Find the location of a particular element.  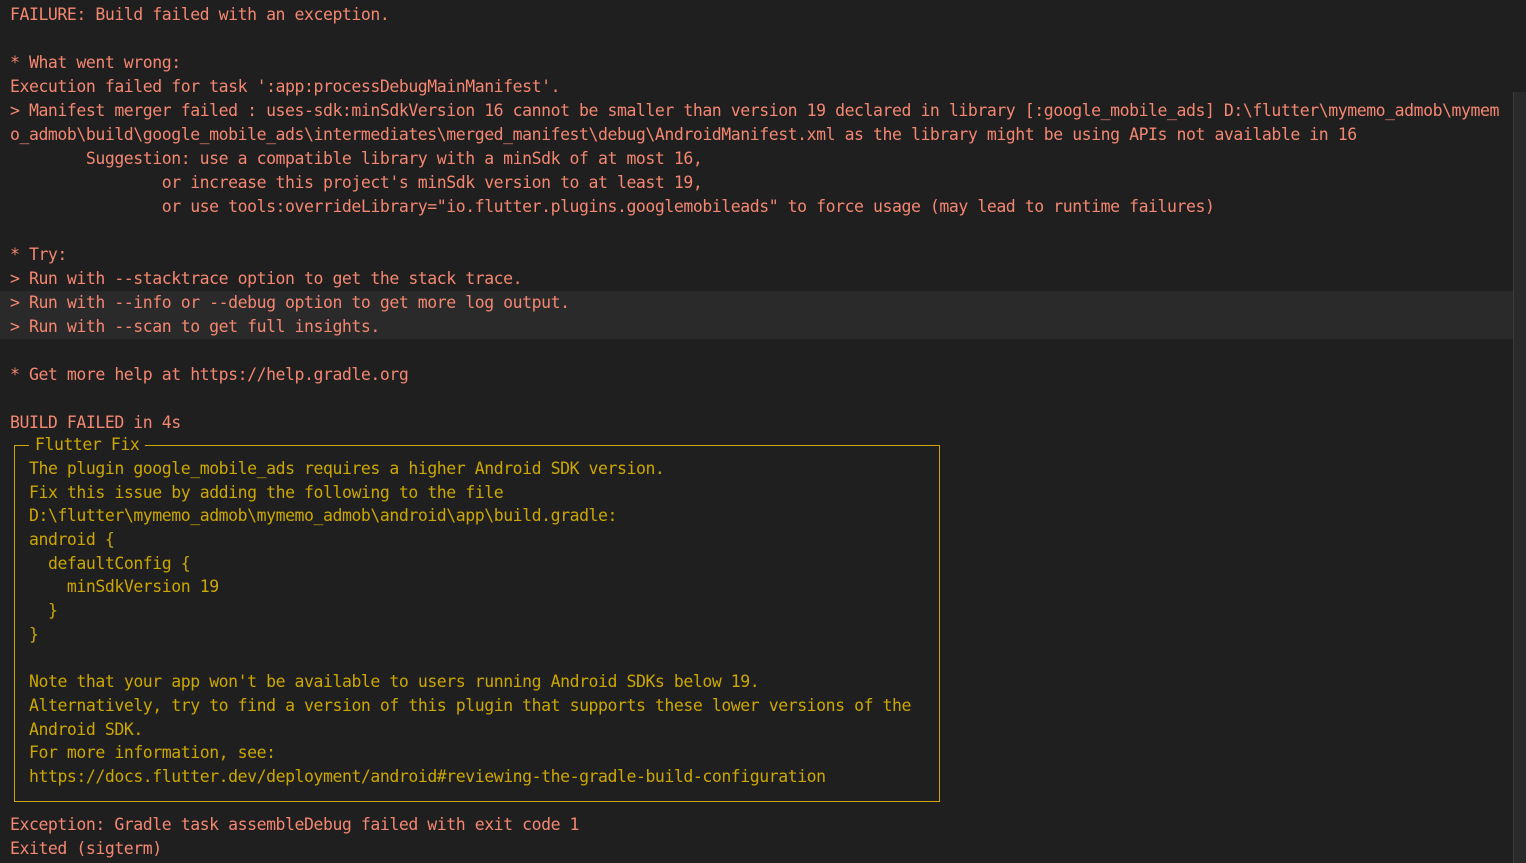

flutter-fix-line: For more information, see: is located at coordinates (152, 753).